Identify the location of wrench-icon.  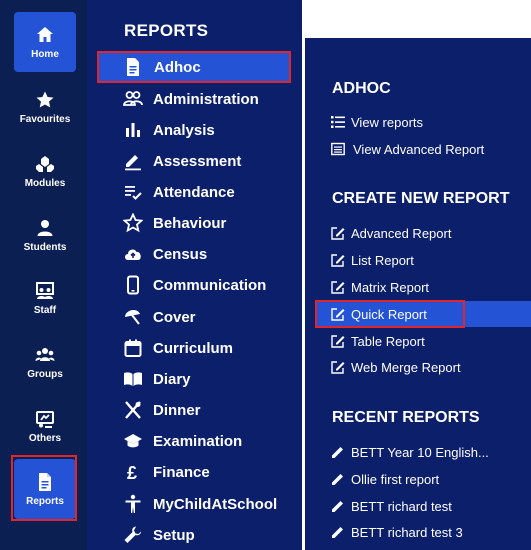
(132, 534).